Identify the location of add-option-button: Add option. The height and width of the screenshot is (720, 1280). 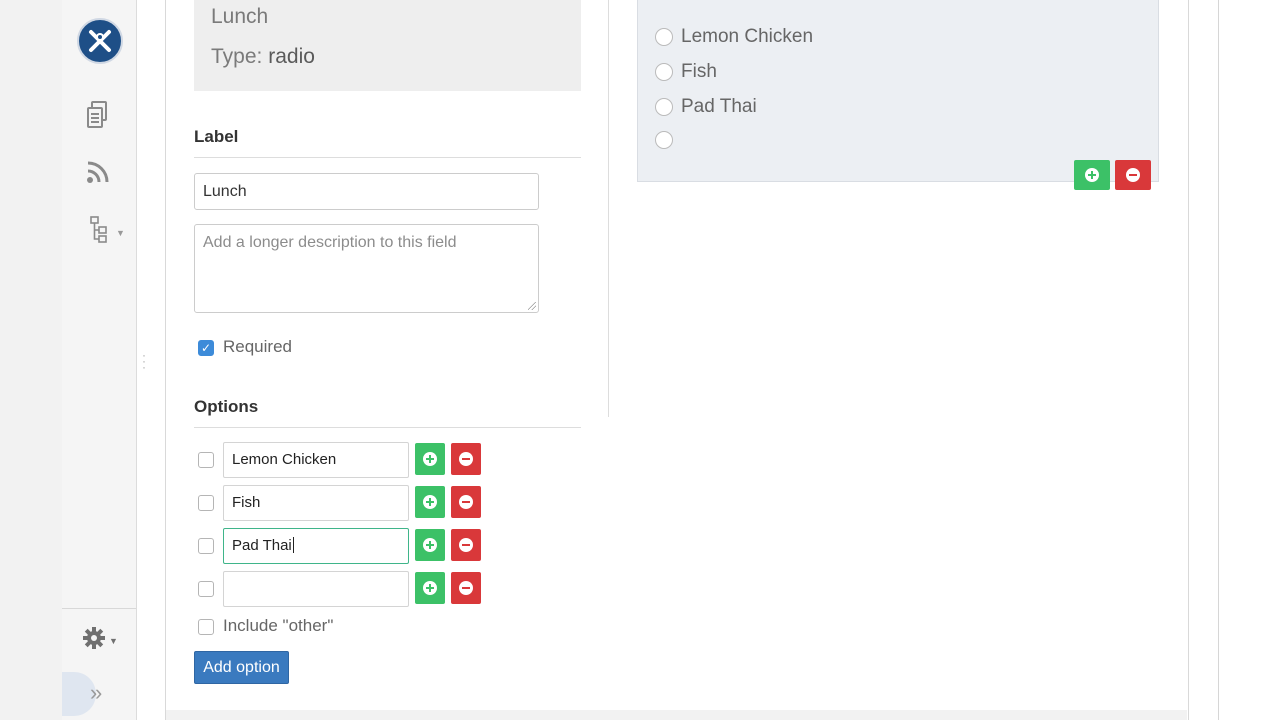
(241, 667).